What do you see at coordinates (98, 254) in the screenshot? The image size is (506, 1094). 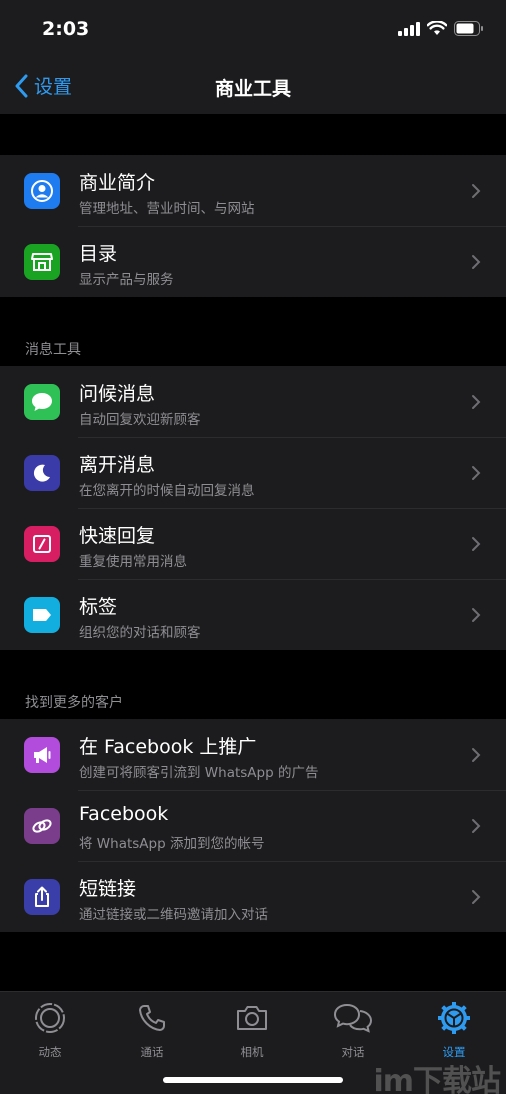 I see `row-title: 目录` at bounding box center [98, 254].